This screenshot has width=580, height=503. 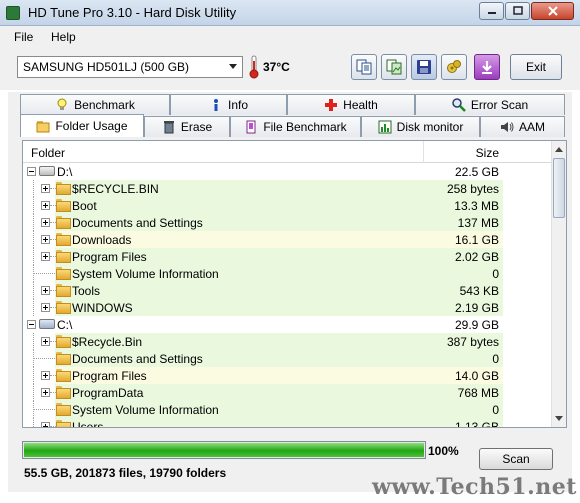 What do you see at coordinates (479, 291) in the screenshot?
I see `folder-size: 543 KB` at bounding box center [479, 291].